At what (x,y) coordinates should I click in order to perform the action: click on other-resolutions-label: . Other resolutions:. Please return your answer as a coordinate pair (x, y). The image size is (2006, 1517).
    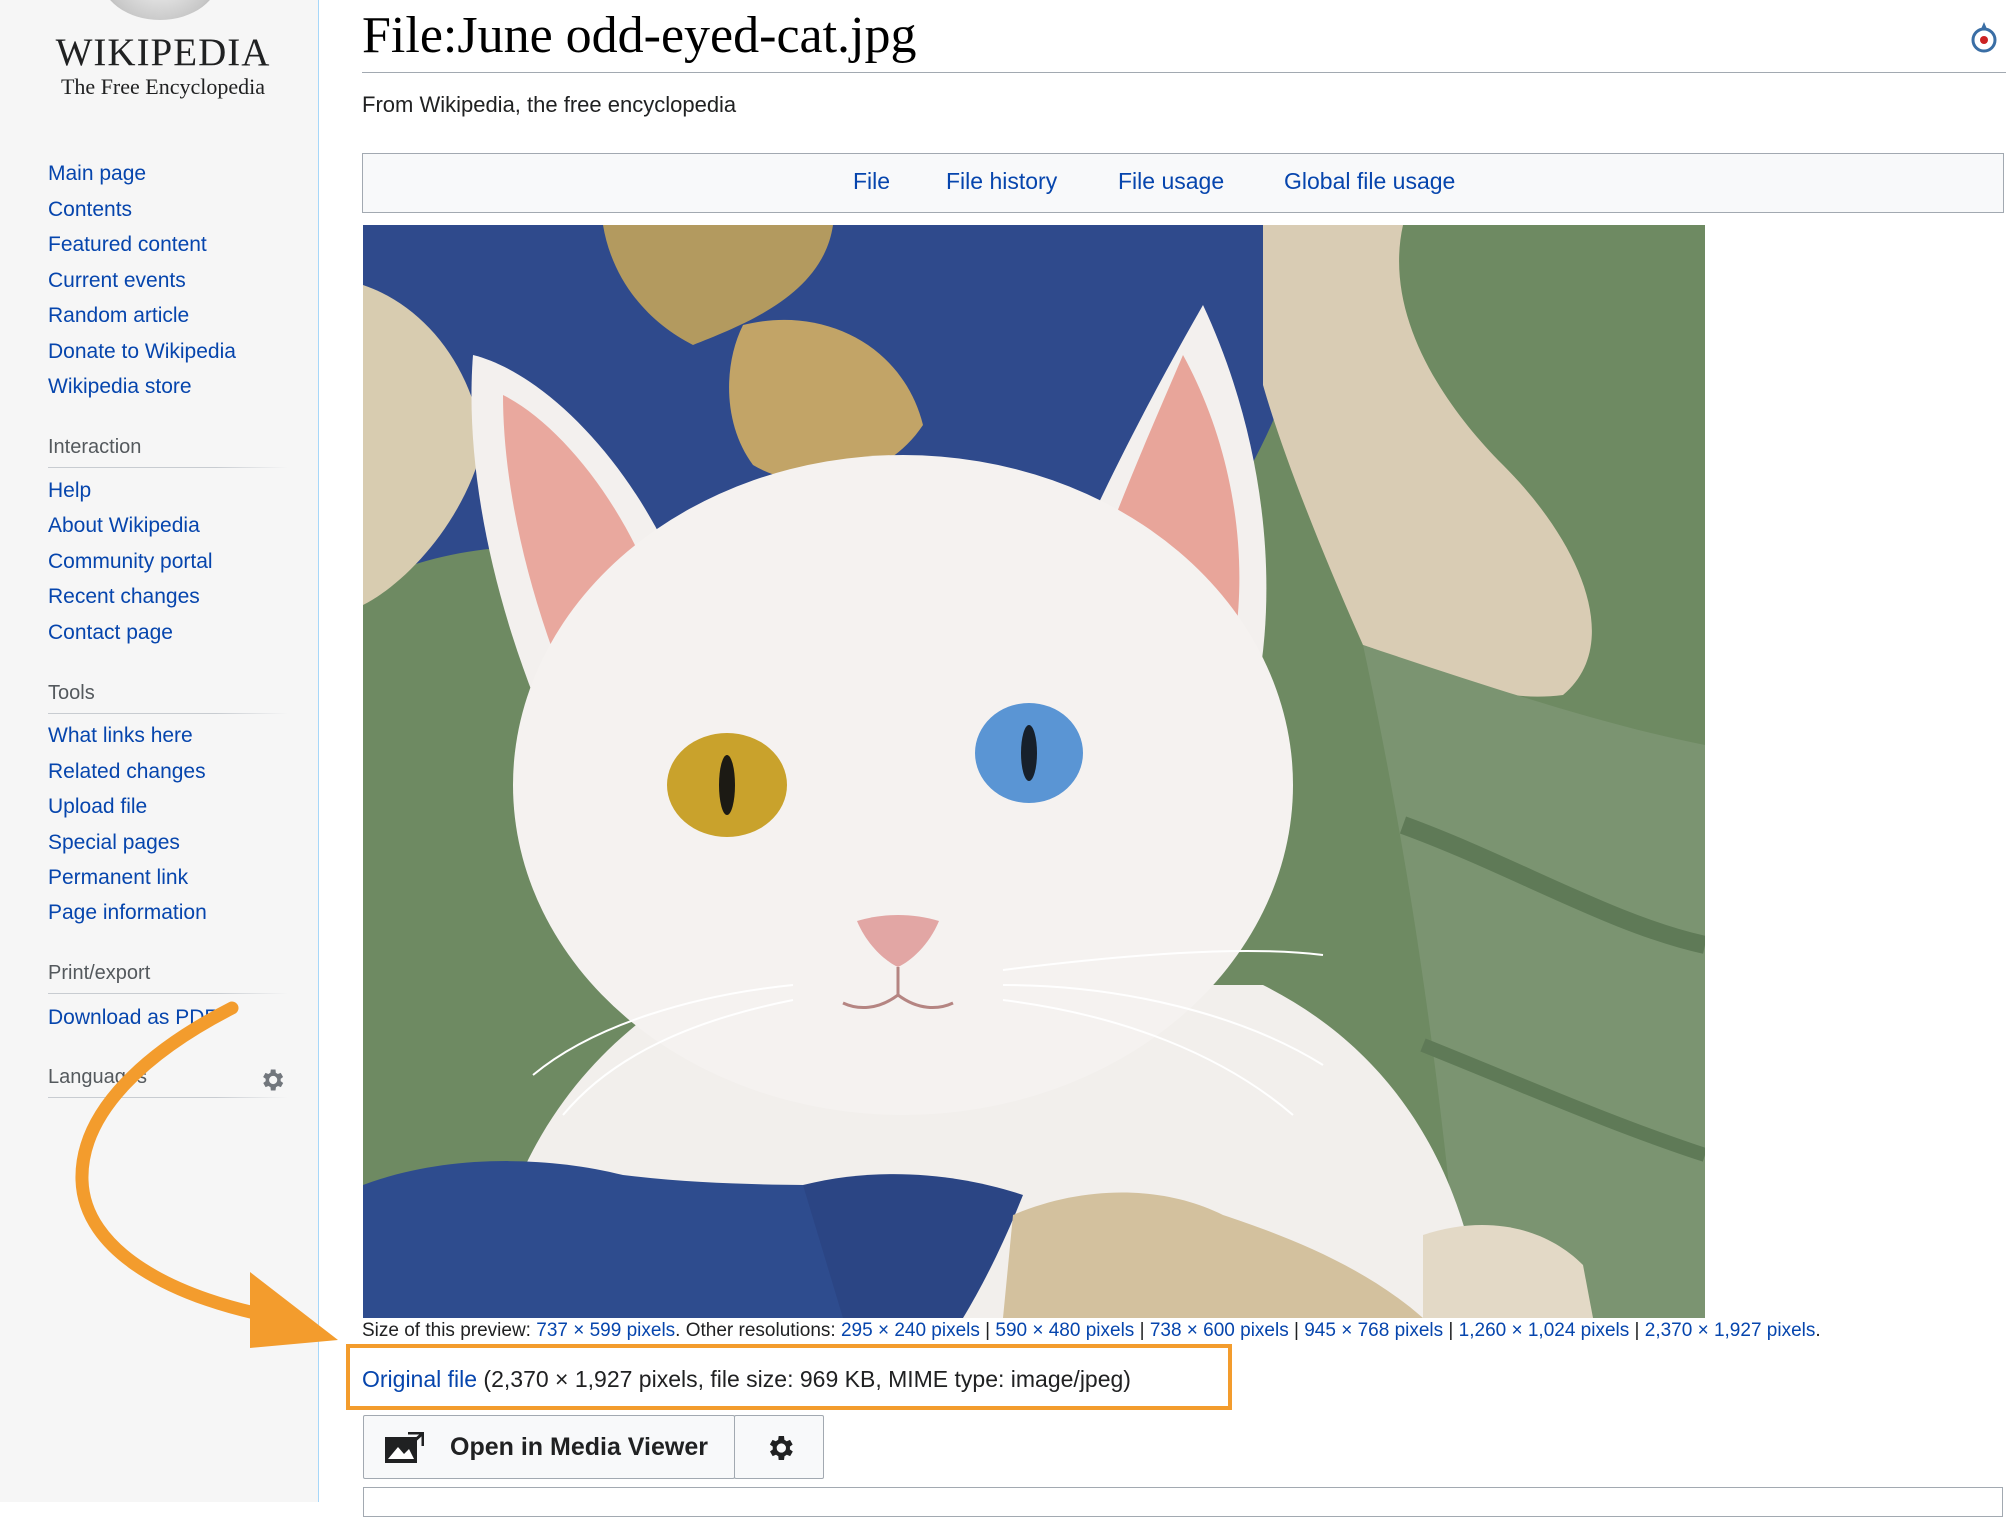
    Looking at the image, I should click on (758, 1330).